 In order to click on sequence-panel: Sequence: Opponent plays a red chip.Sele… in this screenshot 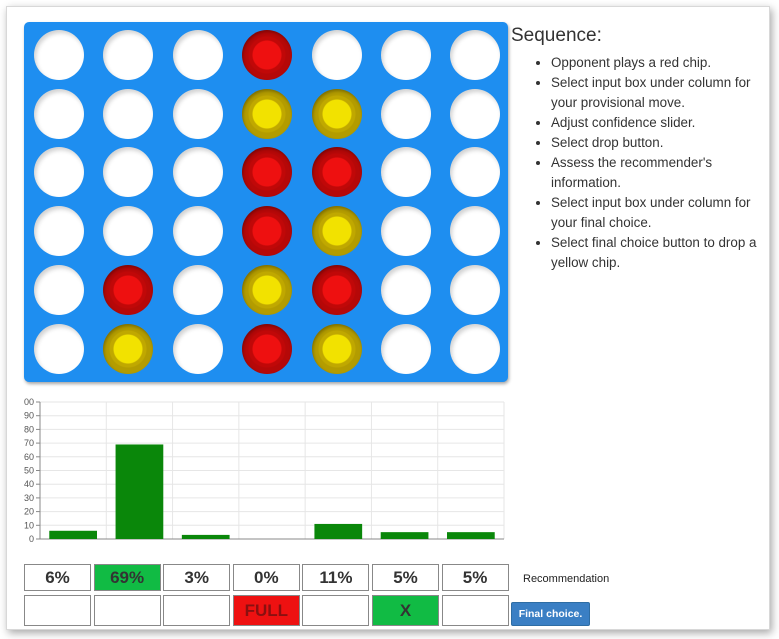, I will do `click(642, 149)`.